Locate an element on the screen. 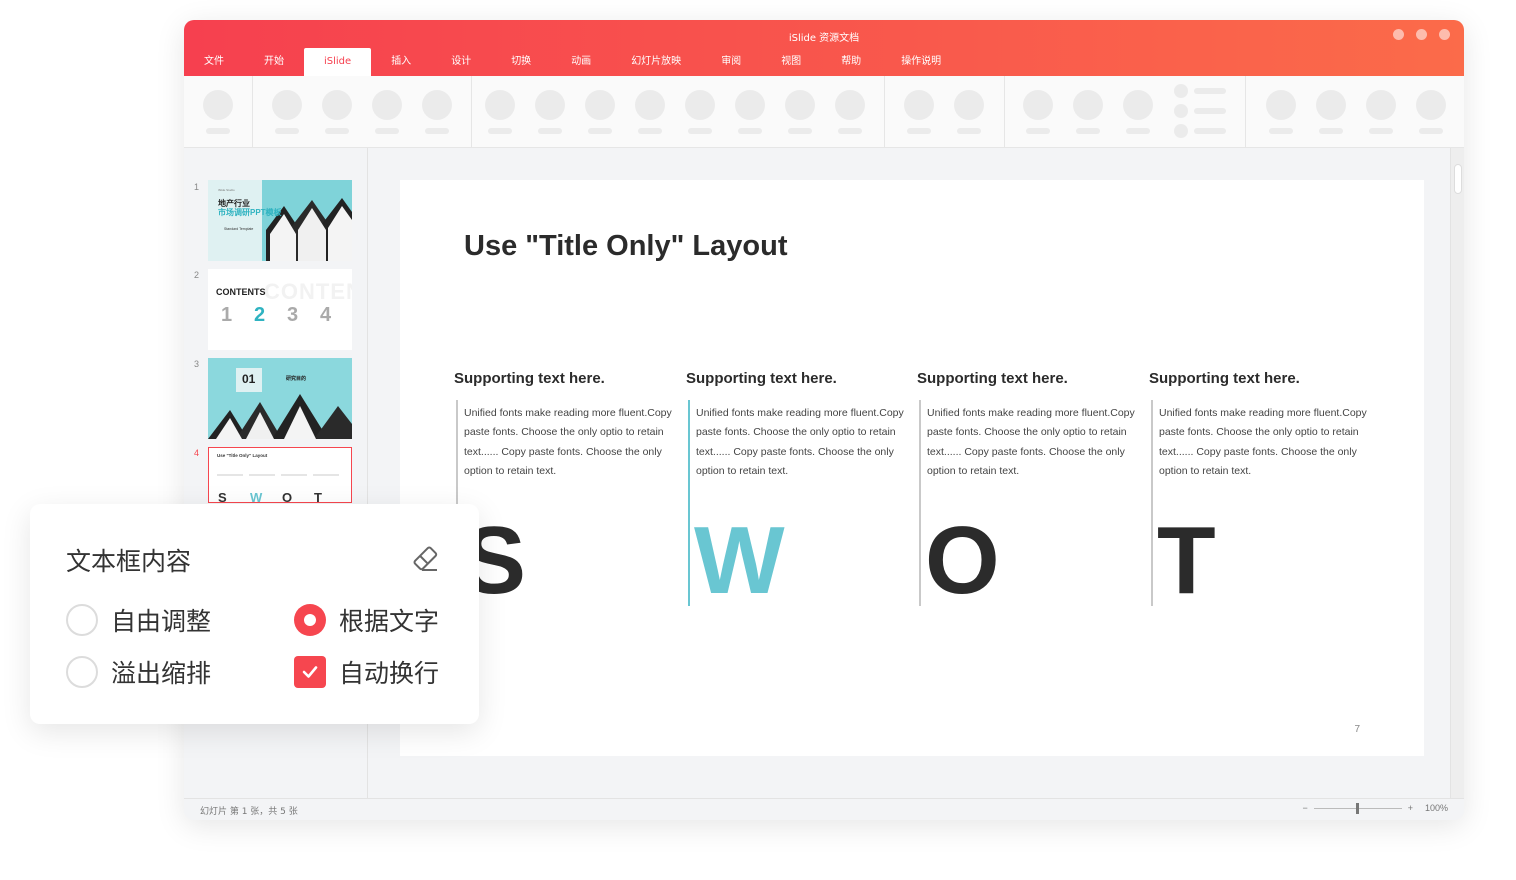 The image size is (1516, 880). option-overflow-shrink: 溢出缩排 is located at coordinates (138, 672).